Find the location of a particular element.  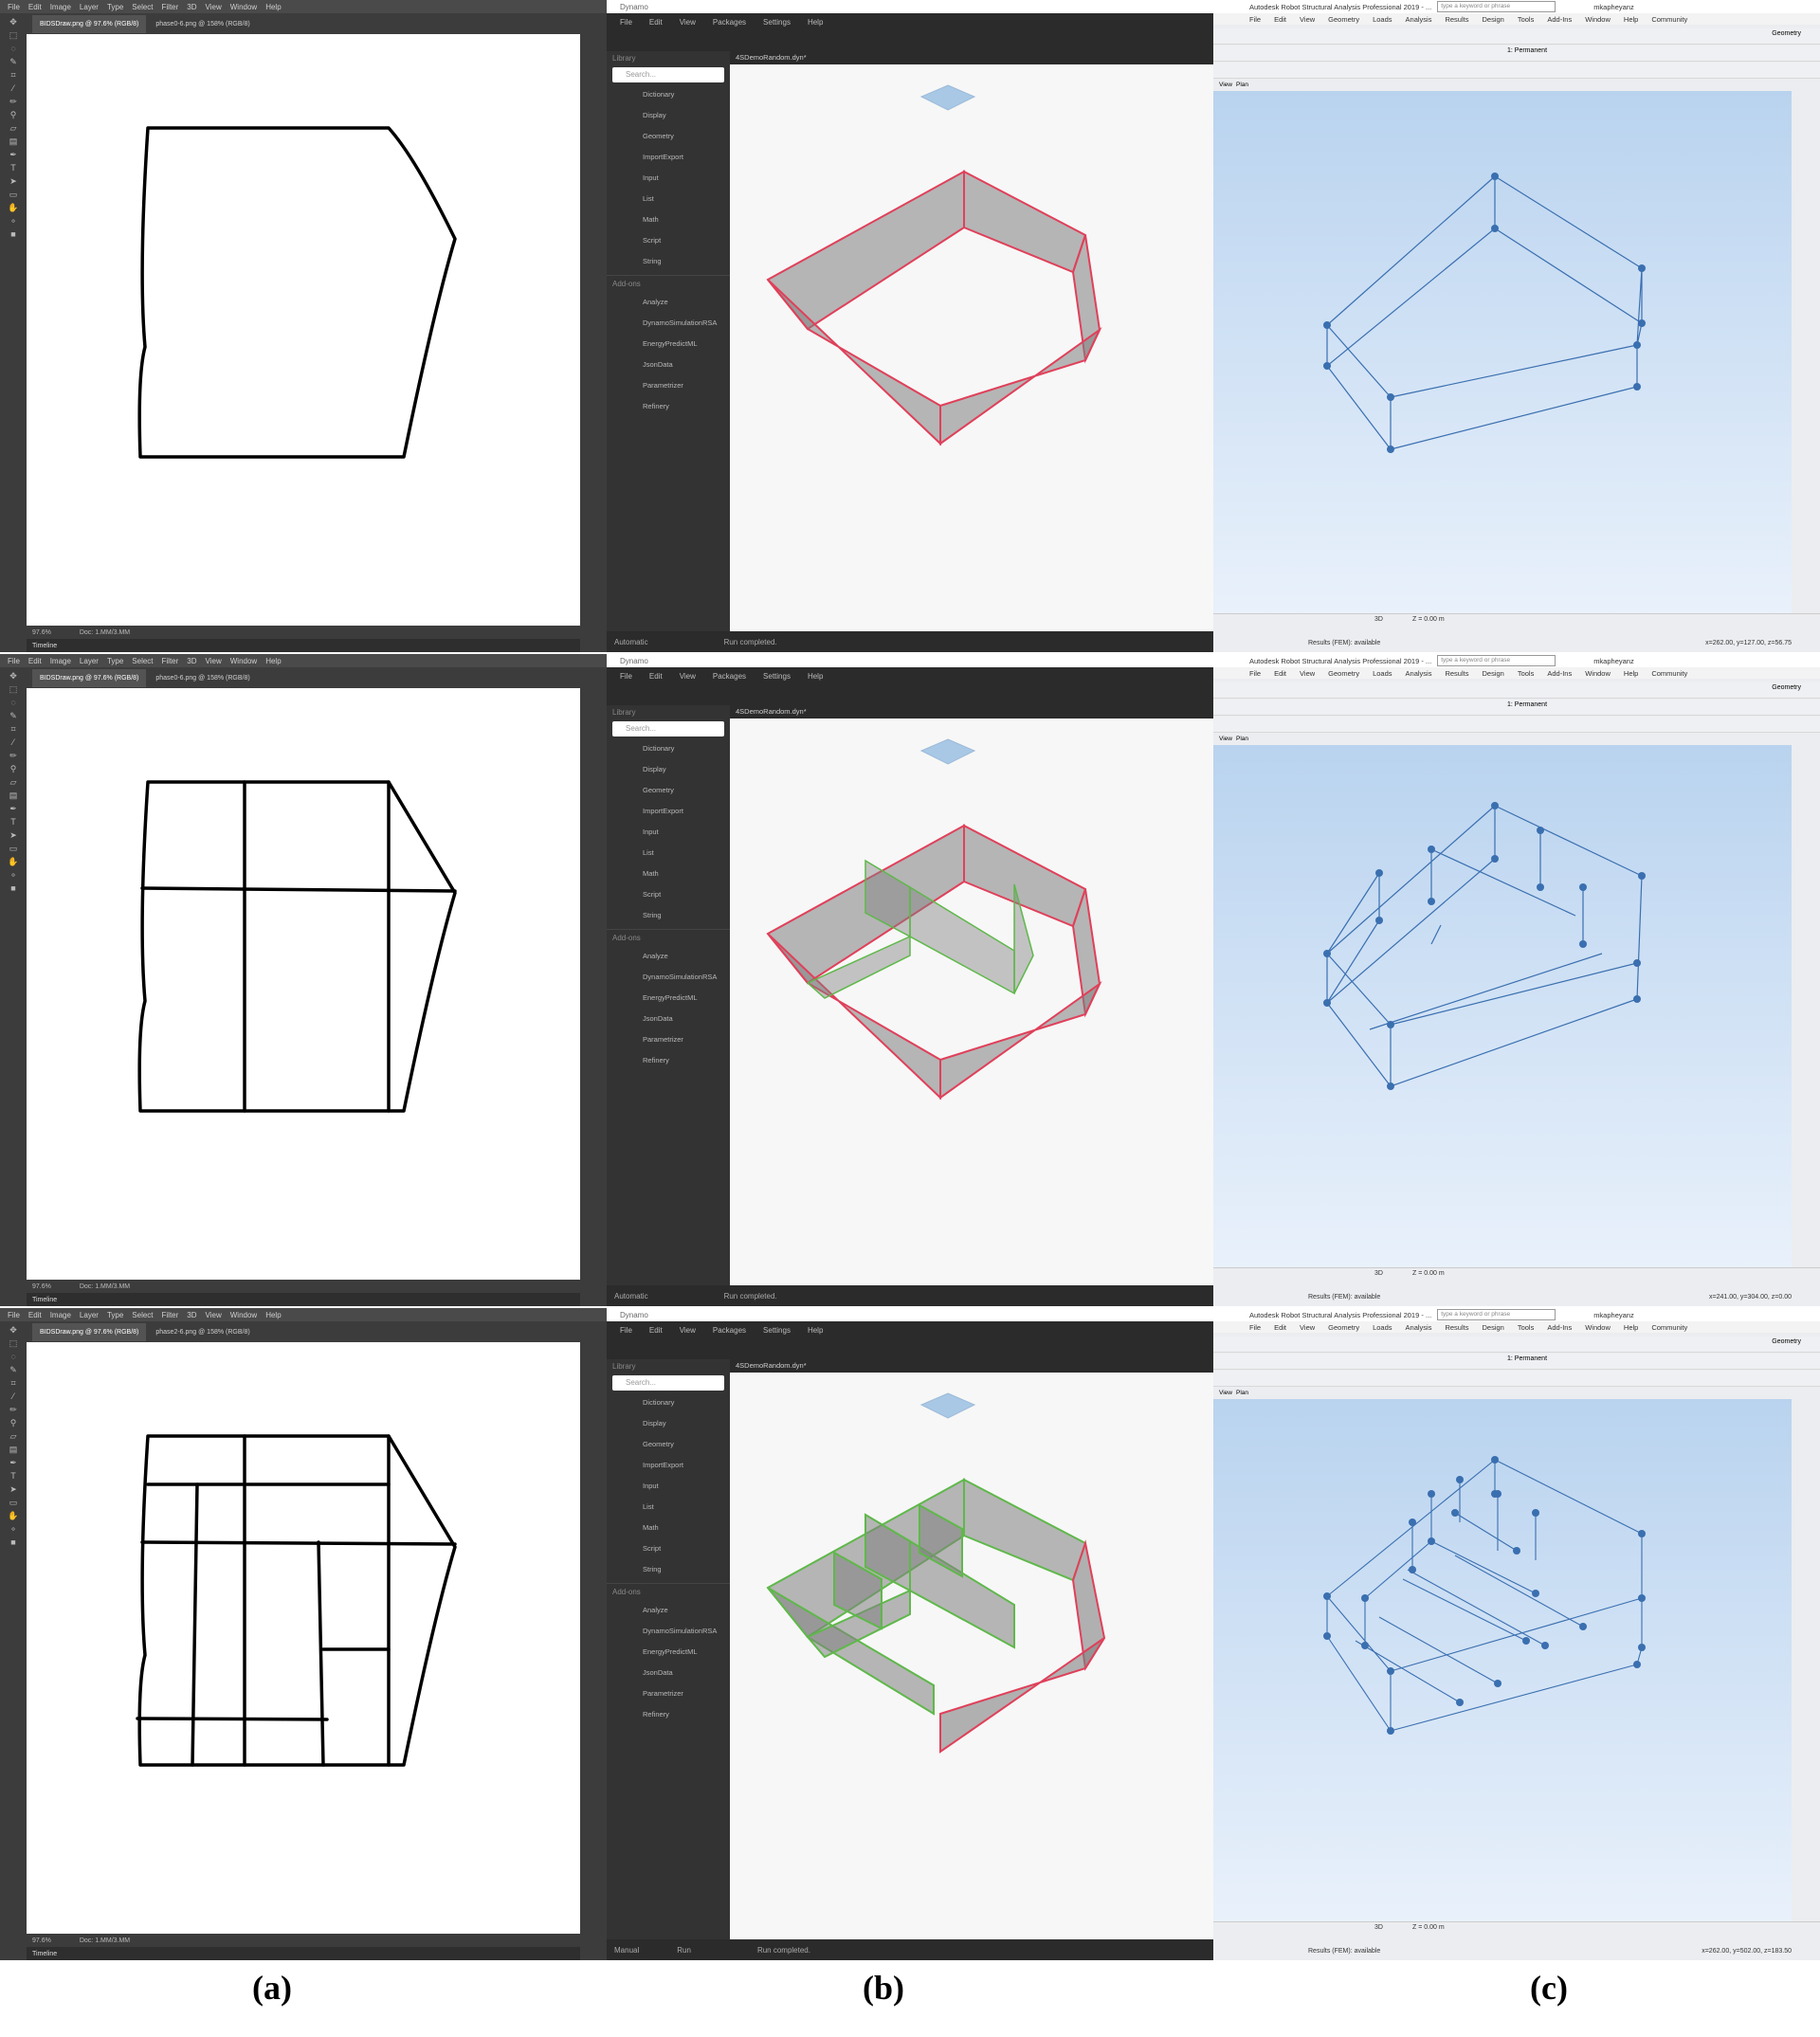

crop-tool-icon: ⌗ is located at coordinates (13, 75).